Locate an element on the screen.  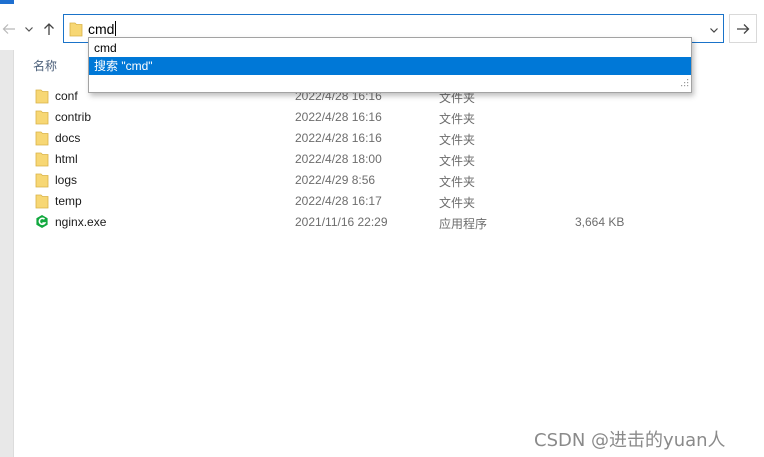
autocomplete-dropdown: cmd 搜索 "cmd" is located at coordinates (390, 65).